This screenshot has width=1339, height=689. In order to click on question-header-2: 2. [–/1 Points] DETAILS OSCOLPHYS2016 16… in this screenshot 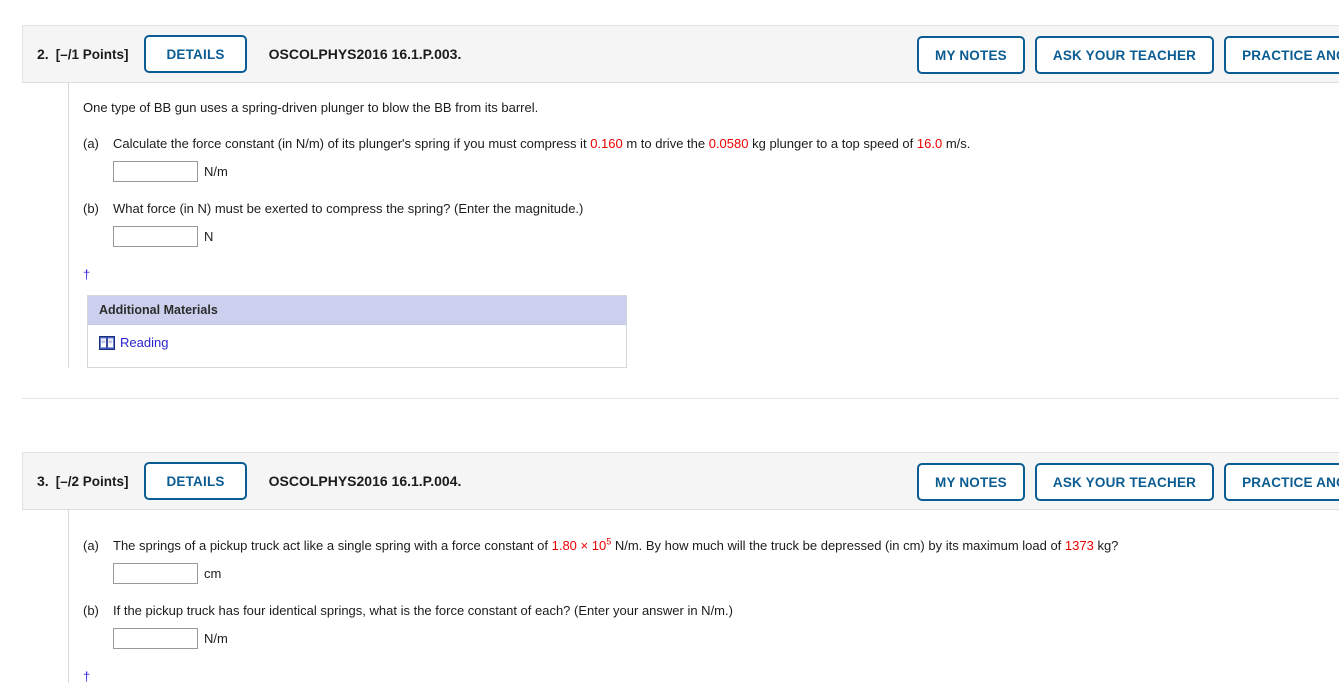, I will do `click(680, 54)`.